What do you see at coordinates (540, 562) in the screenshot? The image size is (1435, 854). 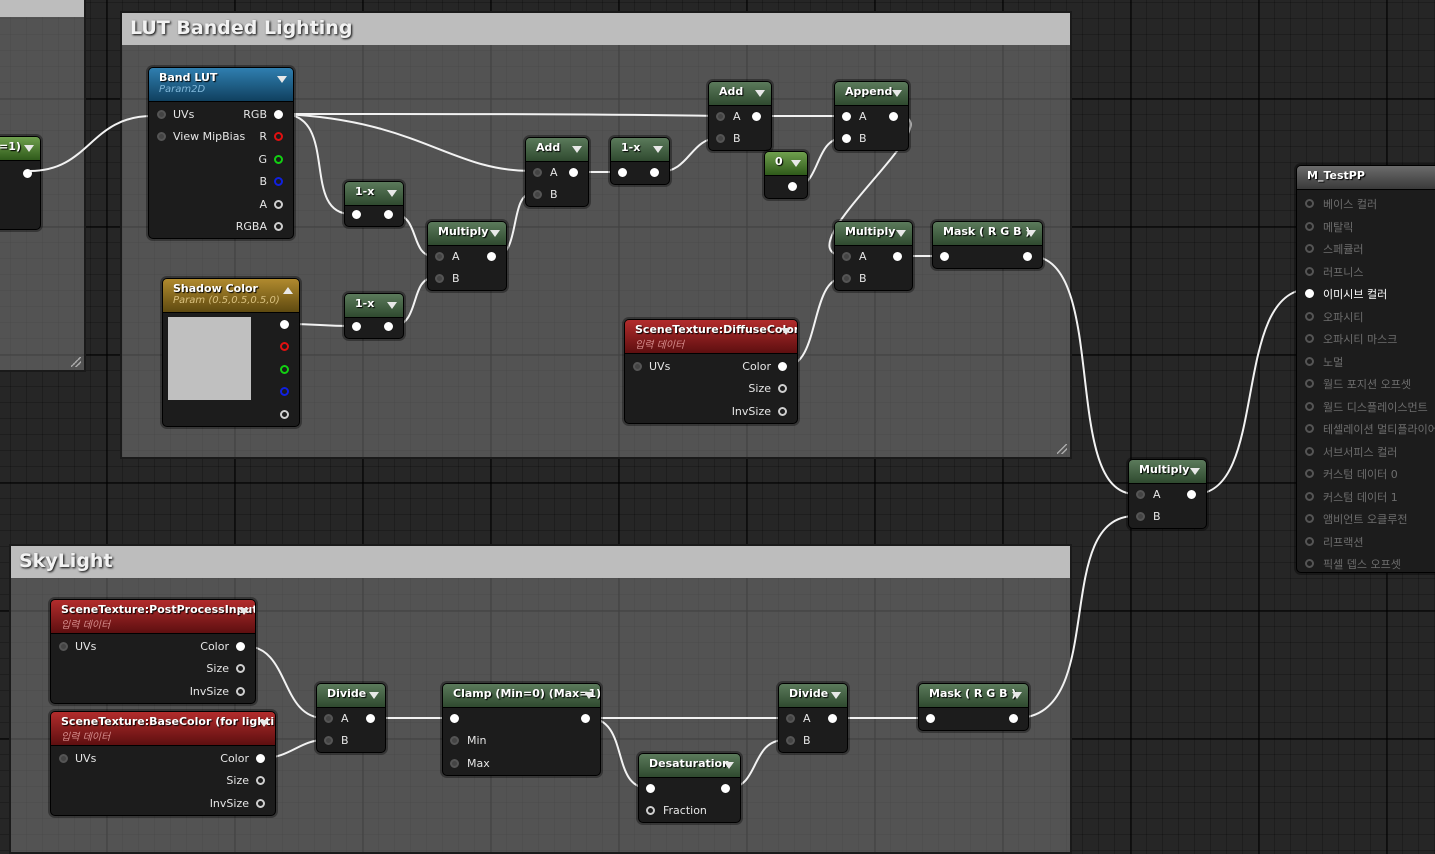 I see `comment-title: SkyLight` at bounding box center [540, 562].